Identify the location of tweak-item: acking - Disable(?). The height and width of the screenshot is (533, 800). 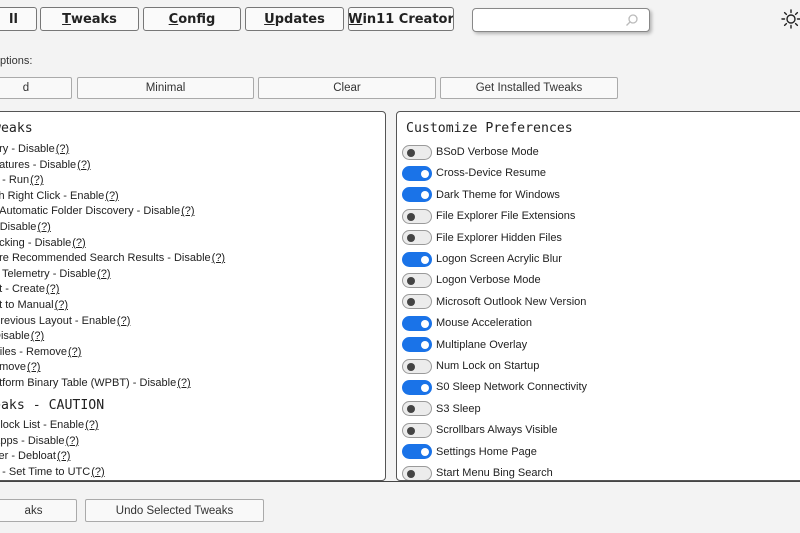
(43, 243).